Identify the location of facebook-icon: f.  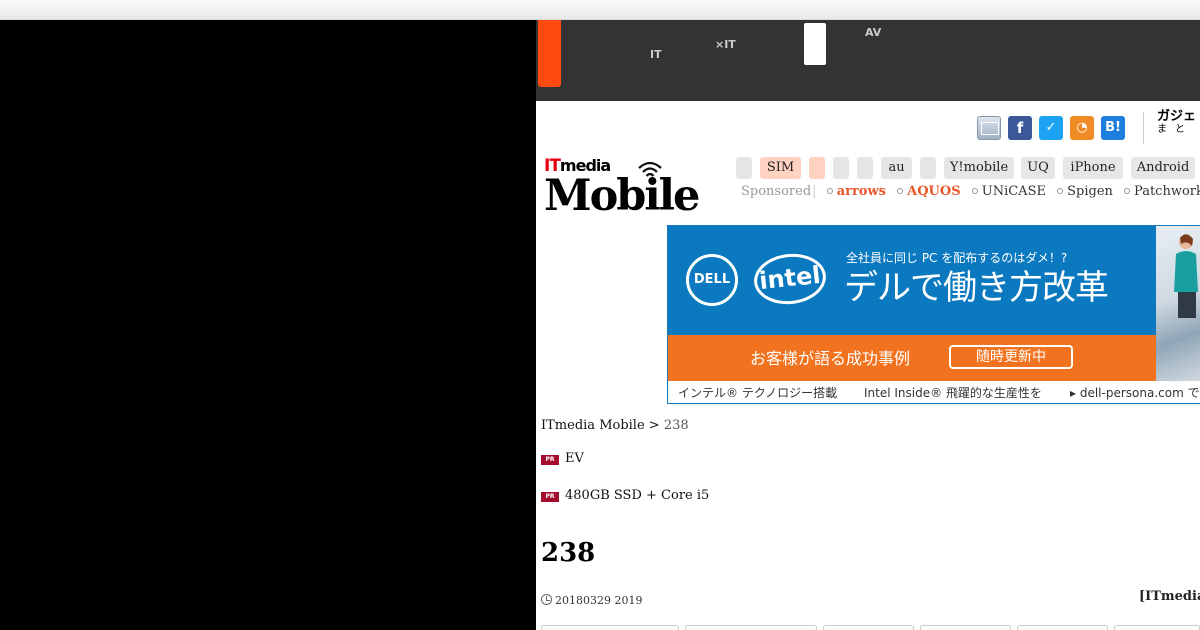
(1020, 128).